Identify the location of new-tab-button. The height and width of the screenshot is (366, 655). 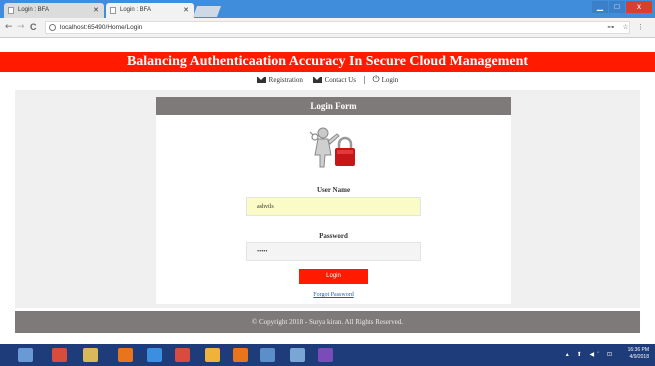
(207, 11).